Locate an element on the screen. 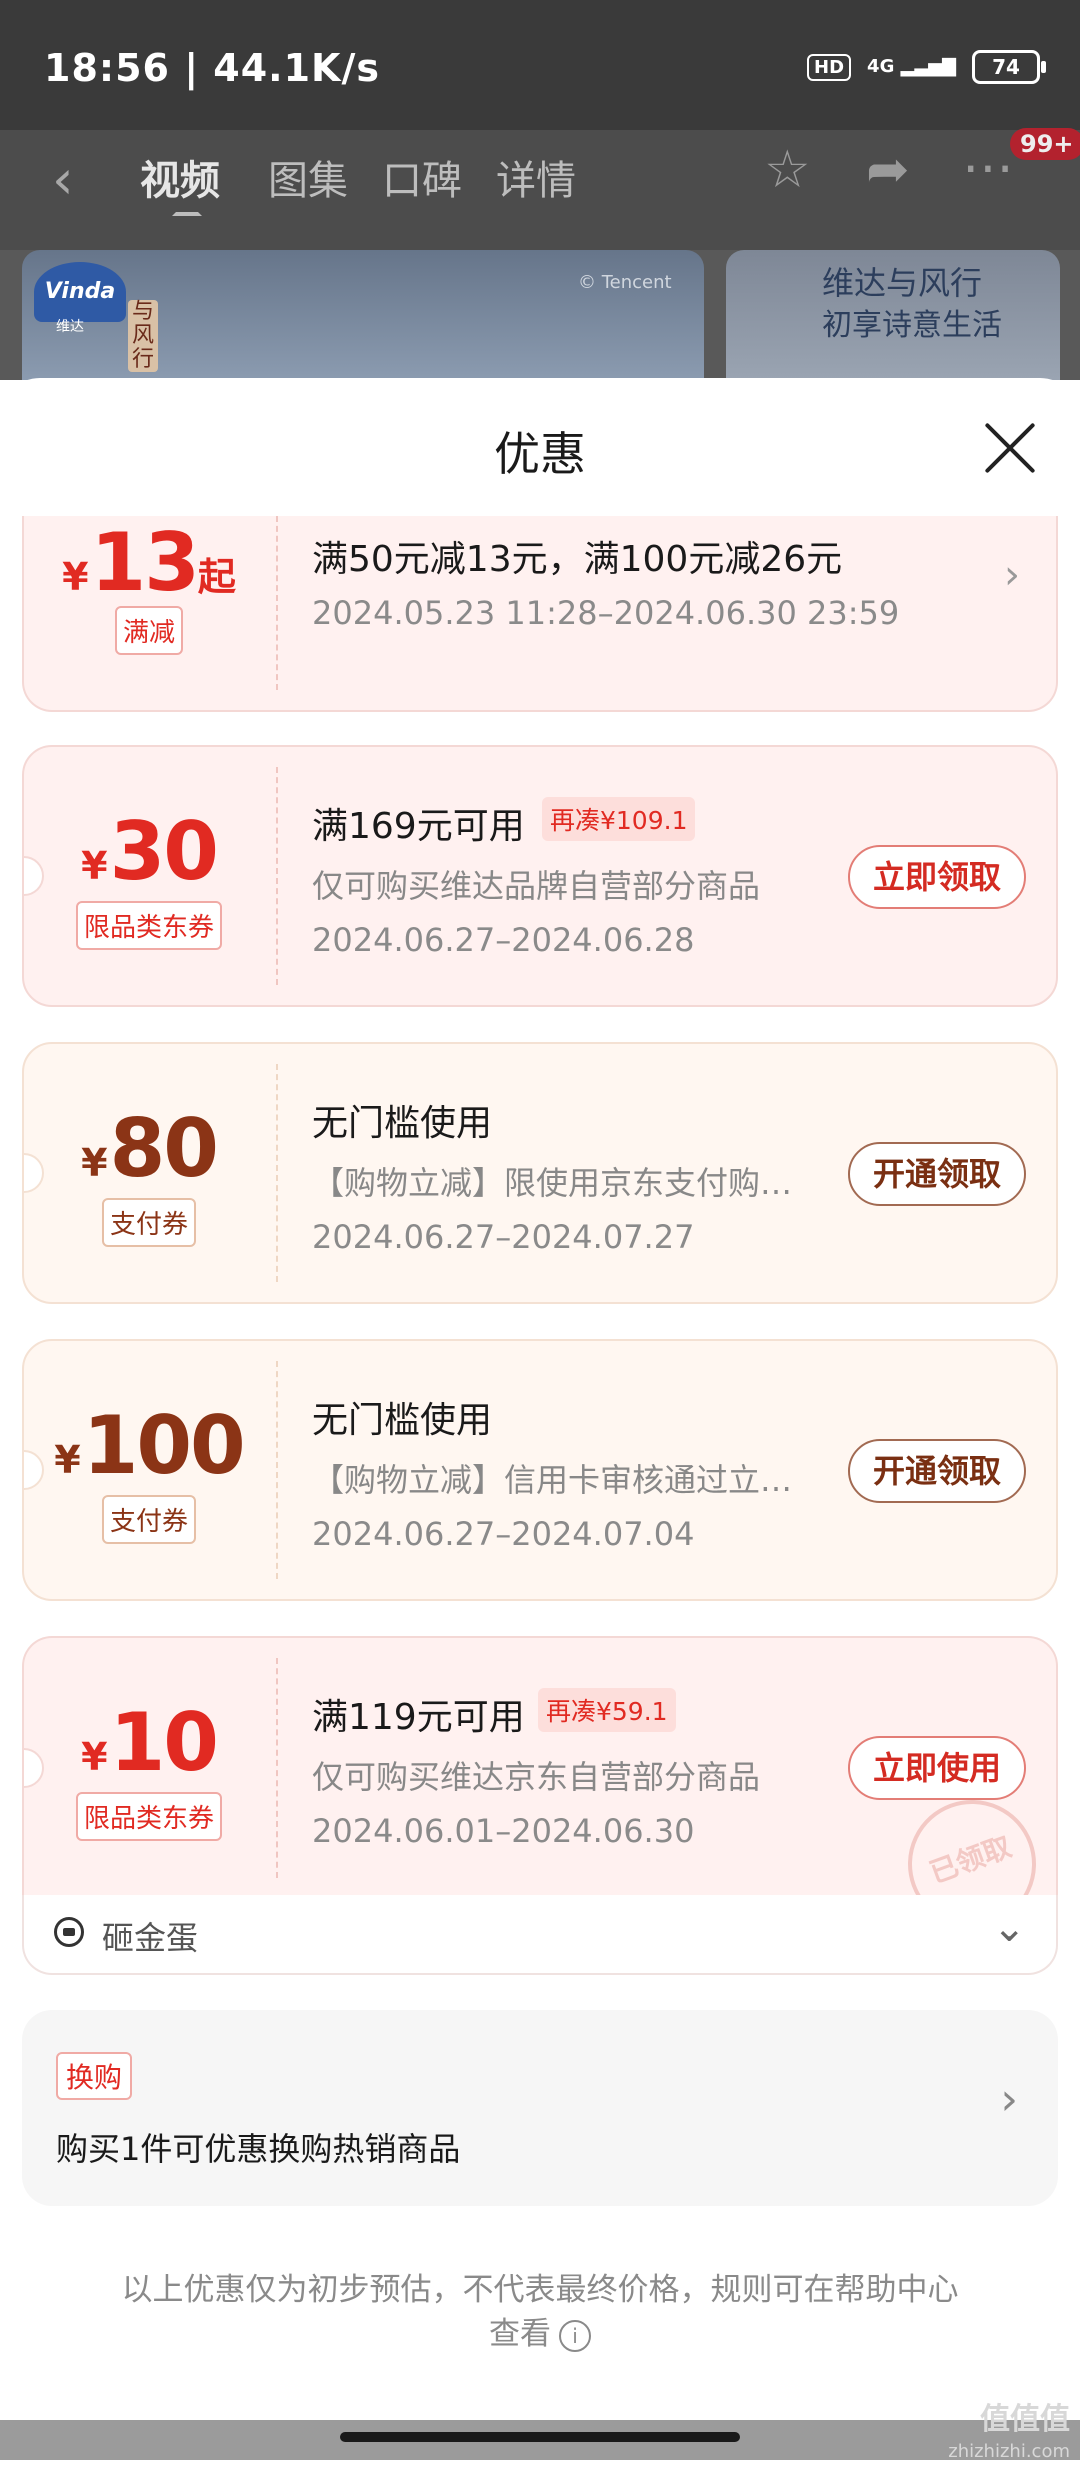 This screenshot has width=1080, height=2468. coupon-date: 2024.06.27–2024.06.28 is located at coordinates (503, 940).